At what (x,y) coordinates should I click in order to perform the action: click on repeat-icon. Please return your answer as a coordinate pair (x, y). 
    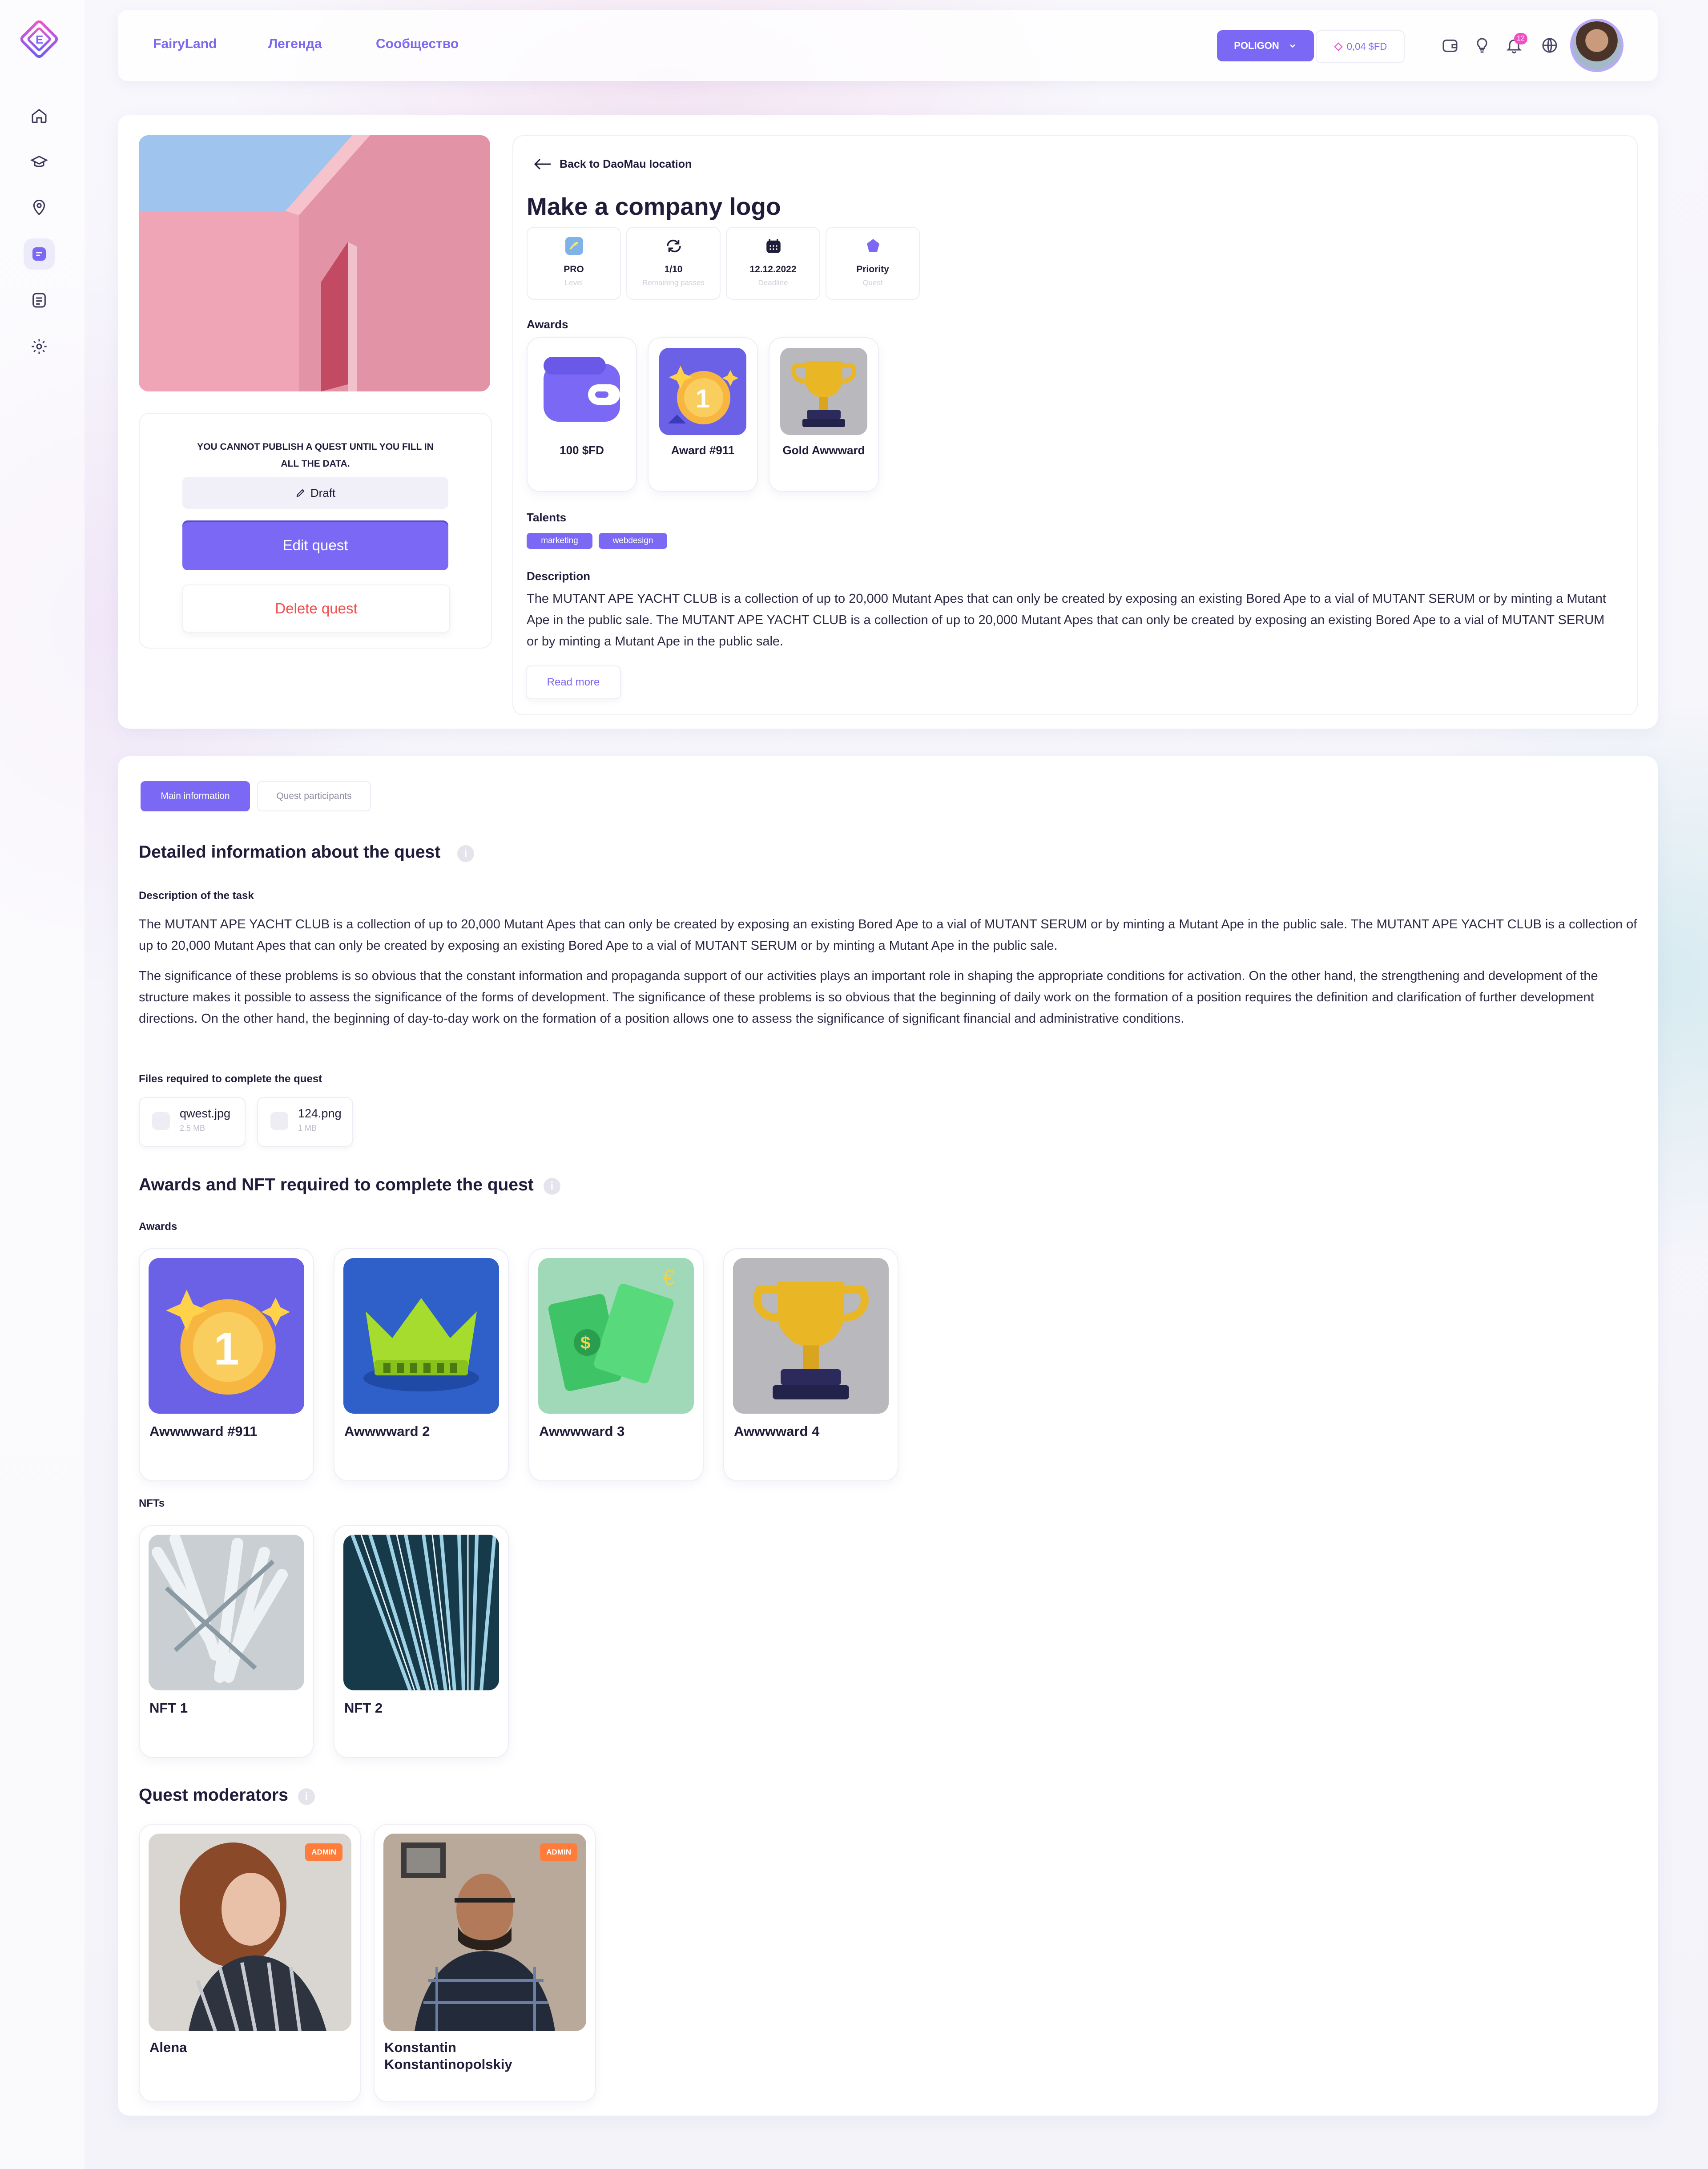
    Looking at the image, I should click on (674, 246).